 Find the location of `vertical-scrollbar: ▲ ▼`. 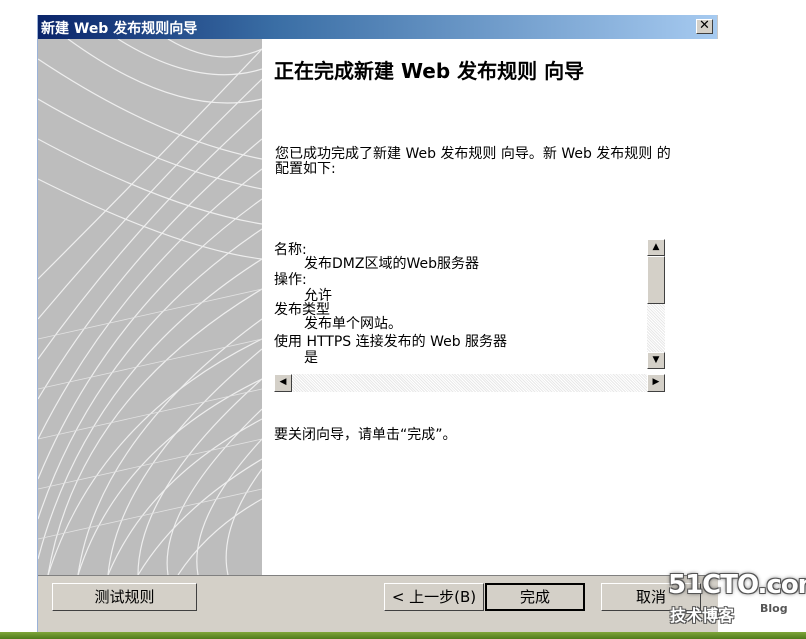

vertical-scrollbar: ▲ ▼ is located at coordinates (656, 304).